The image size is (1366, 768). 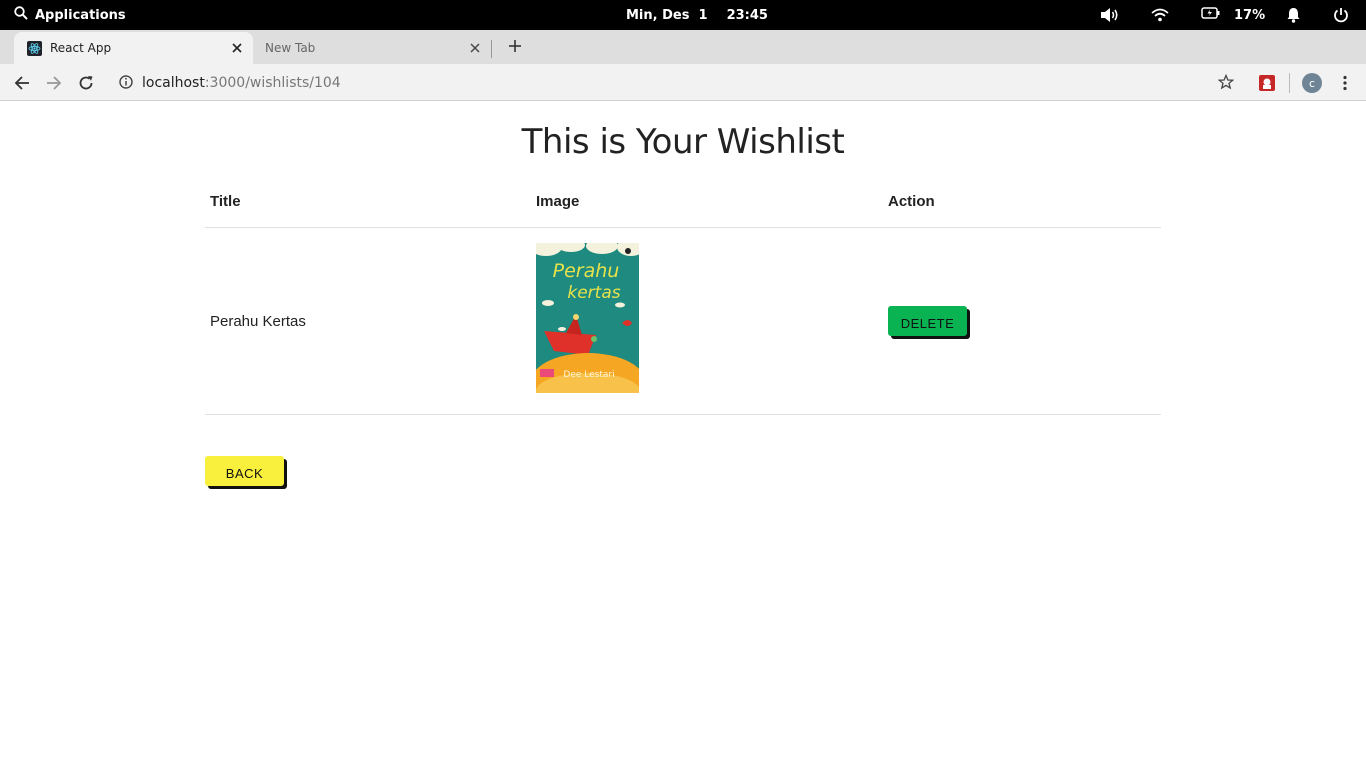 What do you see at coordinates (173, 83) in the screenshot?
I see `url-host: localhost` at bounding box center [173, 83].